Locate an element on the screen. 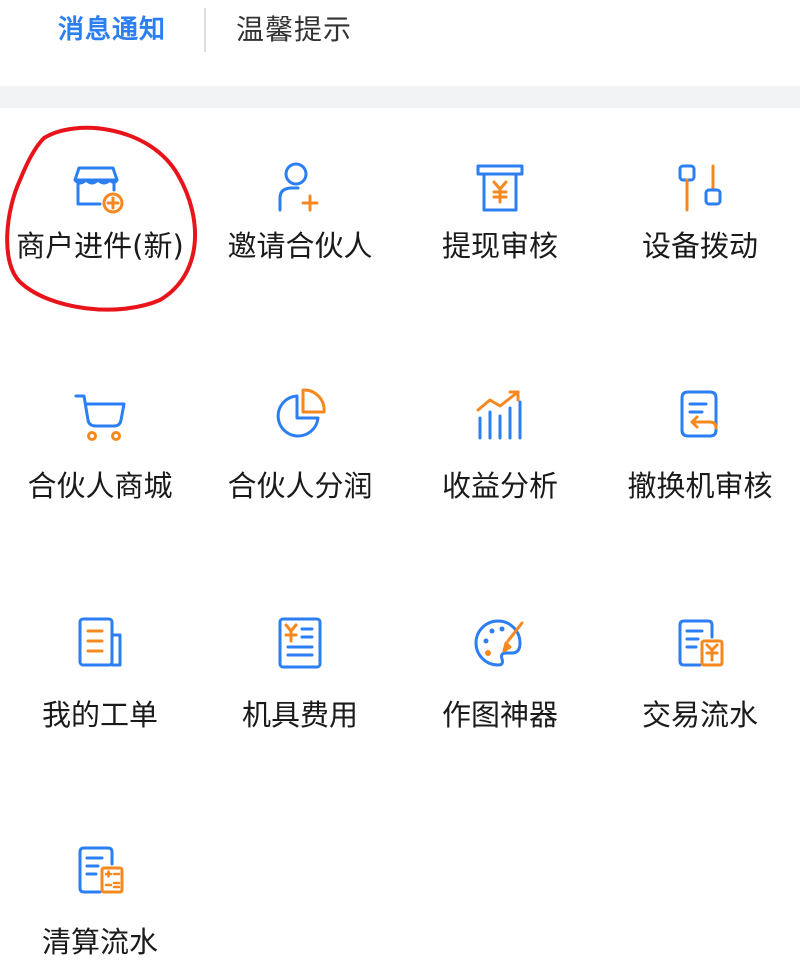  atm-withdraw-icon is located at coordinates (500, 188).